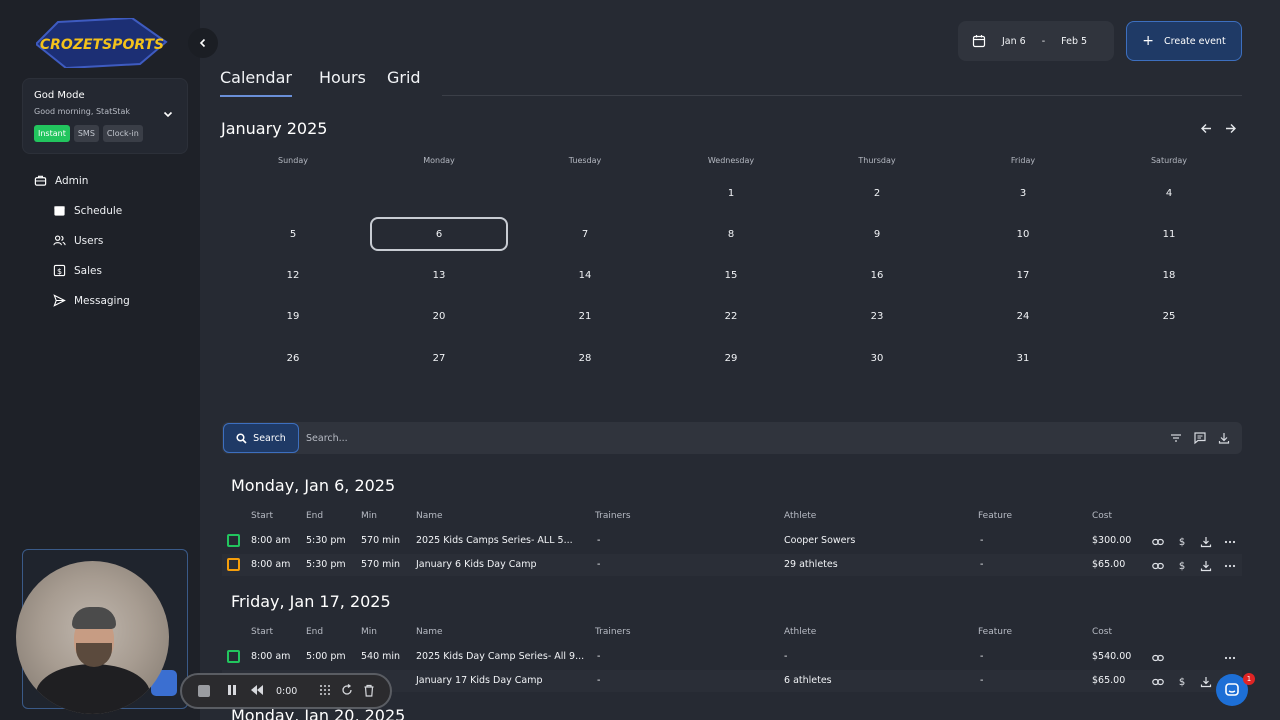 The height and width of the screenshot is (720, 1280). What do you see at coordinates (585, 316) in the screenshot?
I see `calendar-day: 21` at bounding box center [585, 316].